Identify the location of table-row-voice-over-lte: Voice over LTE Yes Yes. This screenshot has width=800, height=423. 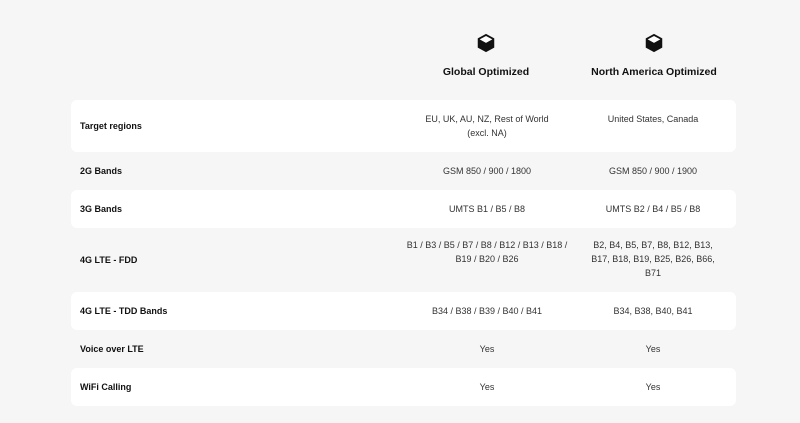
(403, 349).